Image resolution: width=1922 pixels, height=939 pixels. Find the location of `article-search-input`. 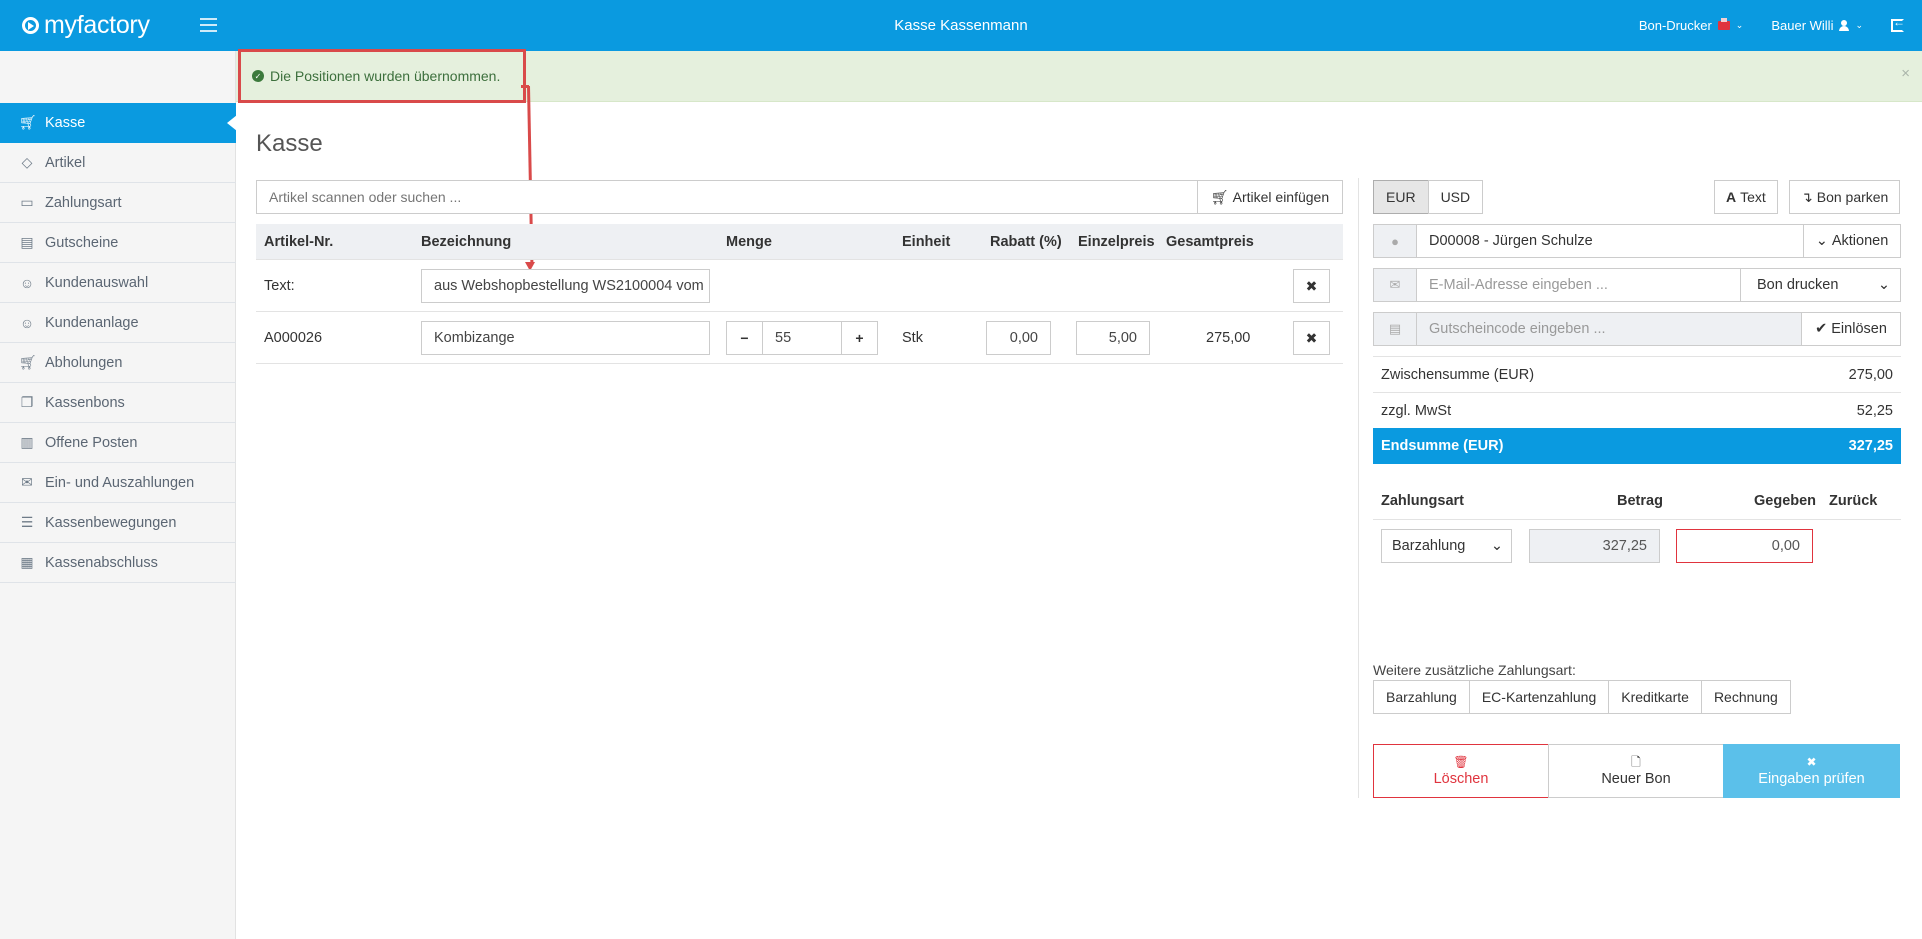

article-search-input is located at coordinates (726, 197).